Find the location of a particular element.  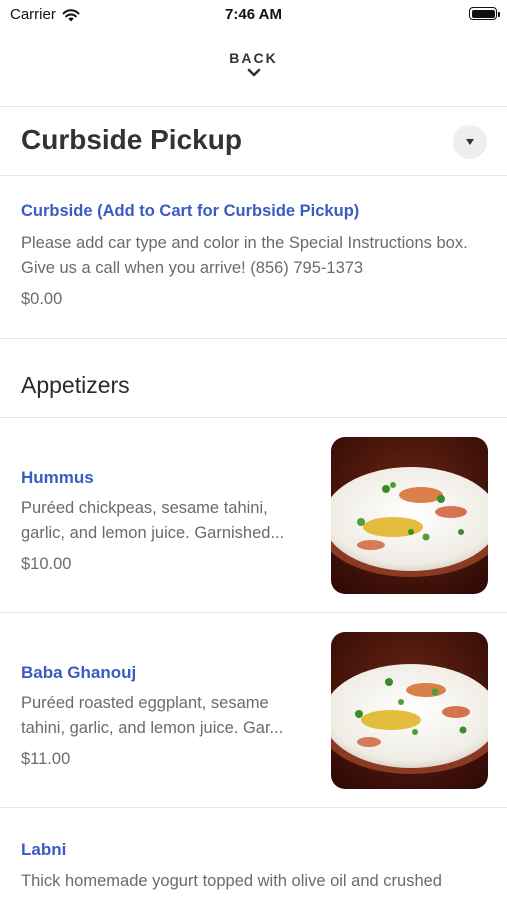

clock: 7:46 AM is located at coordinates (253, 14).